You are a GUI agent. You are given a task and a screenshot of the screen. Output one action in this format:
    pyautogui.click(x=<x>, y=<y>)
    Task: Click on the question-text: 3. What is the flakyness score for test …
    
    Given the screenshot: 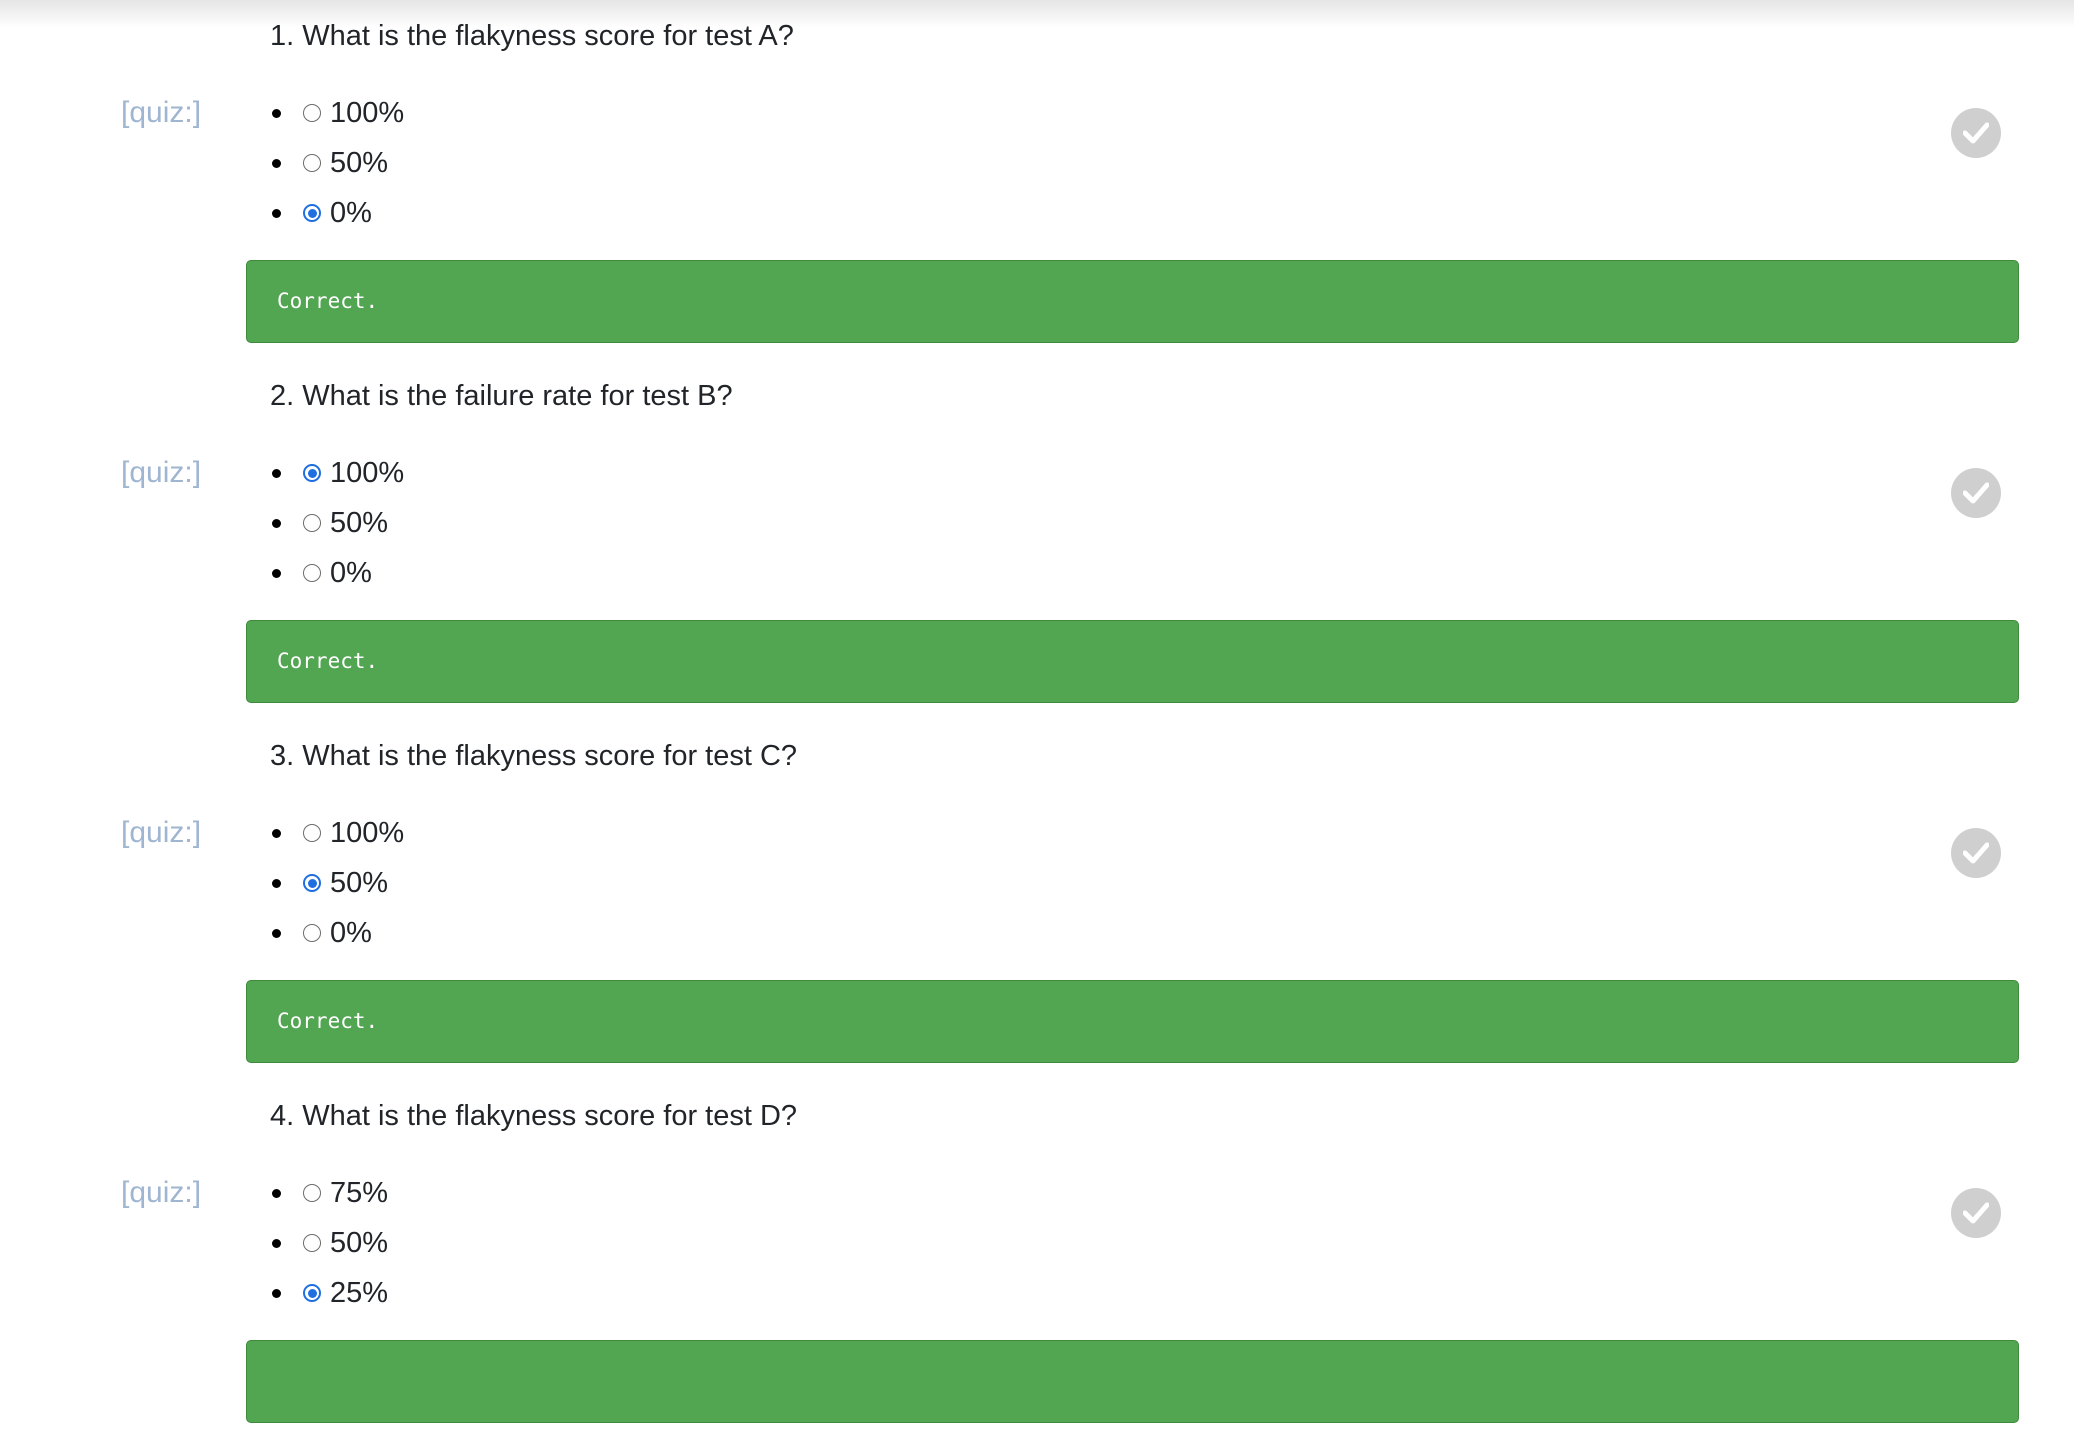 What is the action you would take?
    pyautogui.click(x=534, y=756)
    